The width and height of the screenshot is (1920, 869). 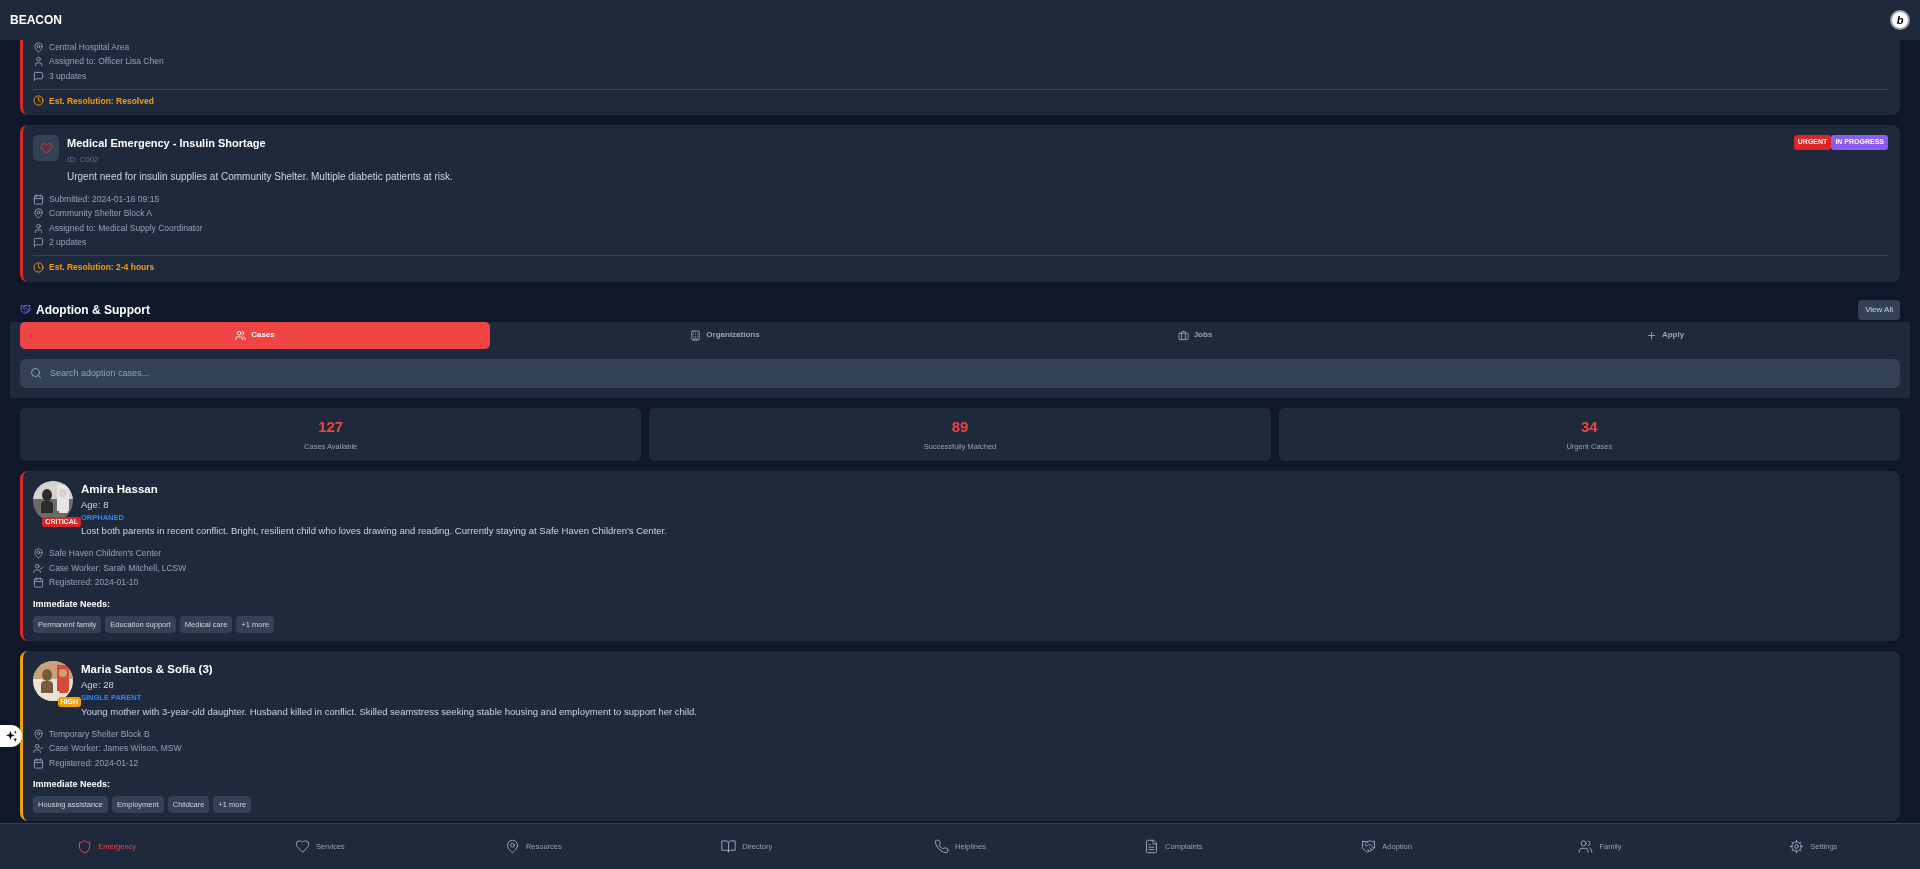 I want to click on profile-avatar: b, so click(x=1900, y=20).